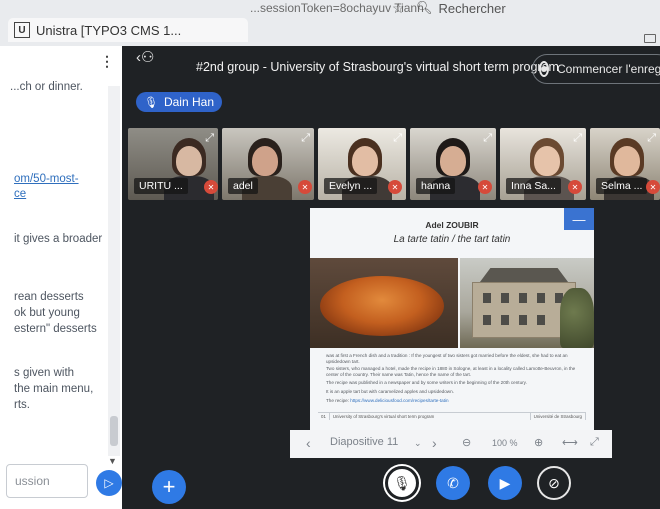 The width and height of the screenshot is (660, 509). I want to click on fullscreen-icon: ⤢, so click(594, 442).